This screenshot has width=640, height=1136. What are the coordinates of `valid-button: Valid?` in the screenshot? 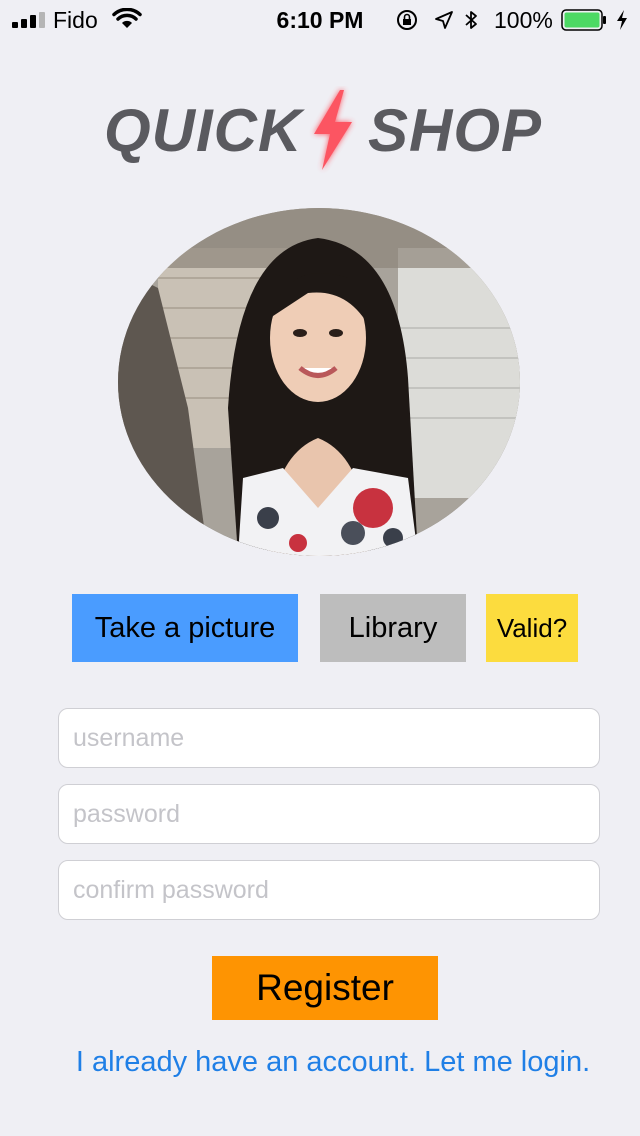 It's located at (532, 628).